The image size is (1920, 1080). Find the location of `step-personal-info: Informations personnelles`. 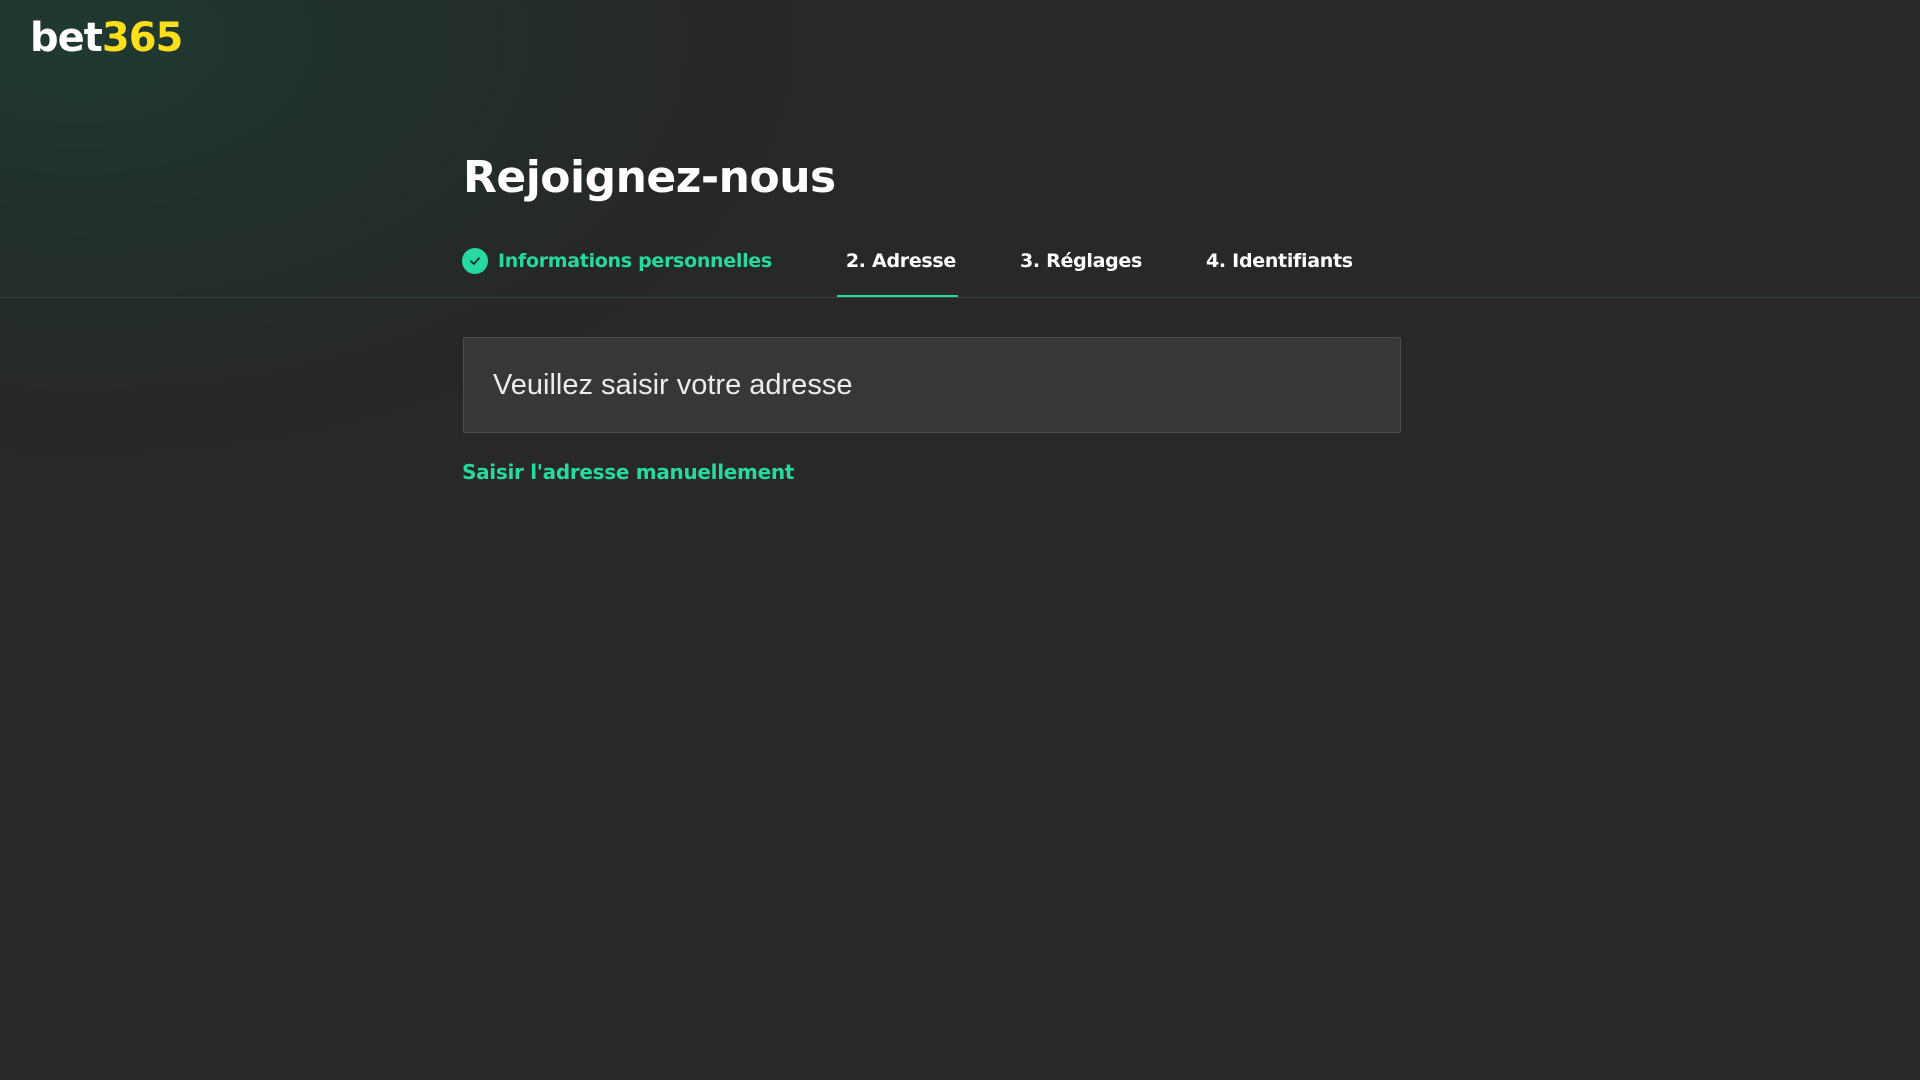

step-personal-info: Informations personnelles is located at coordinates (617, 272).